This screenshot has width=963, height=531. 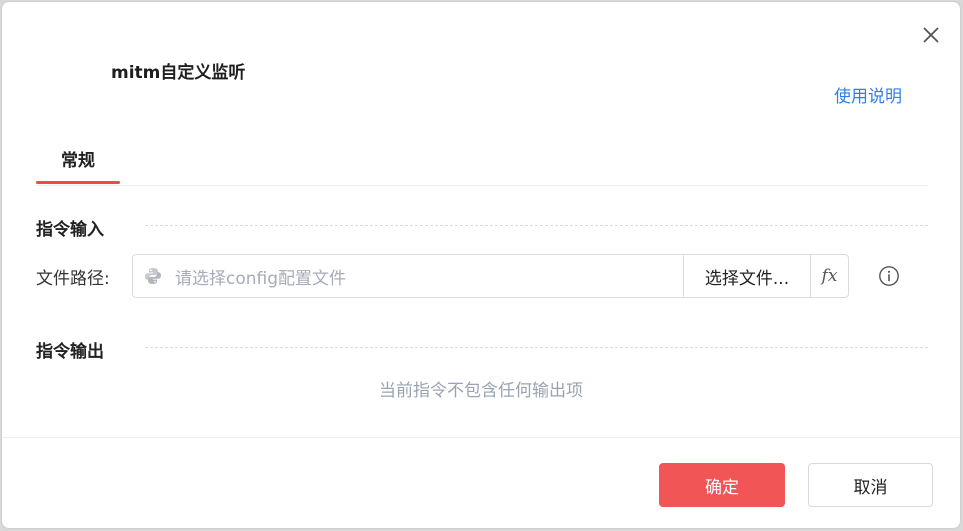 What do you see at coordinates (78, 166) in the screenshot?
I see `tab-general: 常规` at bounding box center [78, 166].